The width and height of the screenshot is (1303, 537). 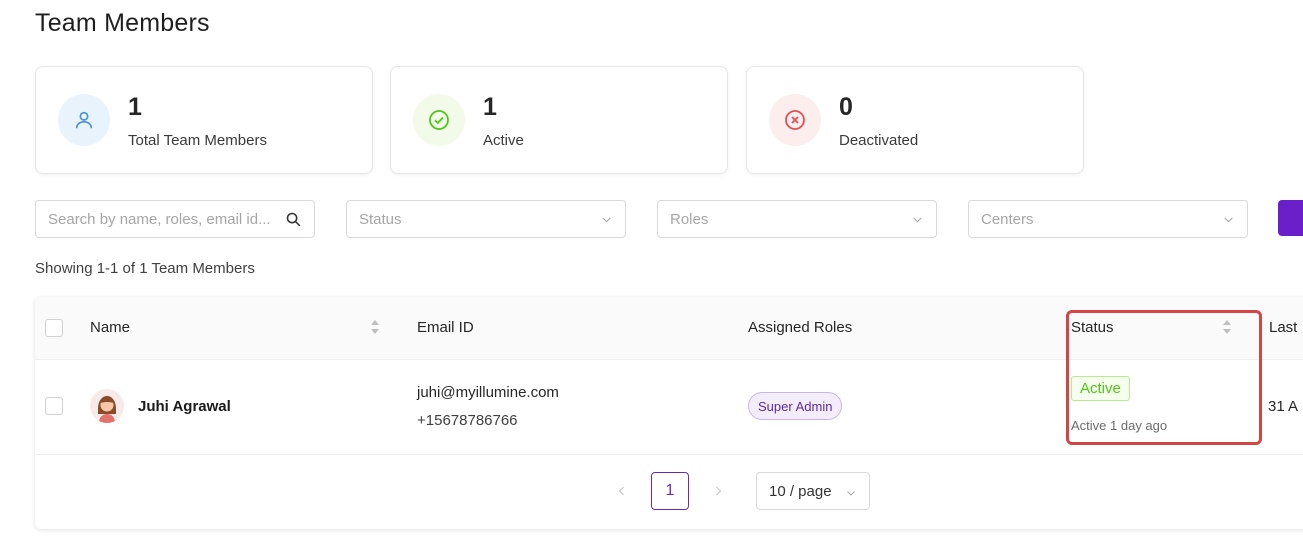 What do you see at coordinates (559, 120) in the screenshot?
I see `stat-card-active: 1 Active` at bounding box center [559, 120].